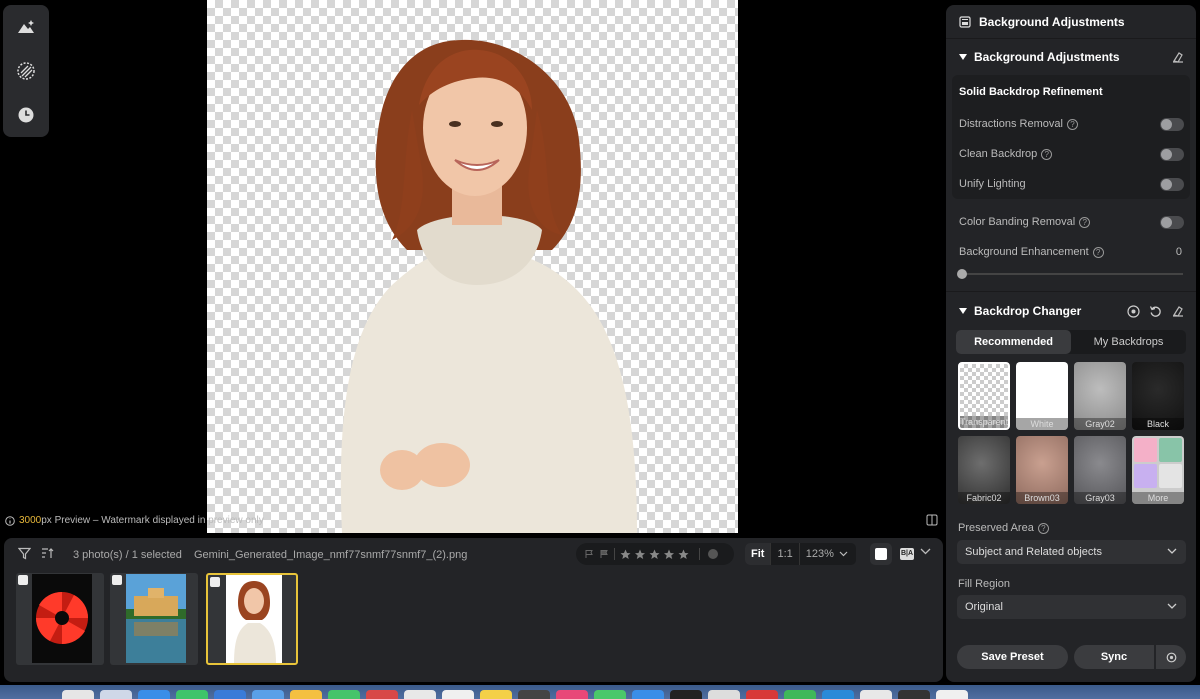  Describe the element at coordinates (154, 619) in the screenshot. I see `thumbnail-building` at that location.